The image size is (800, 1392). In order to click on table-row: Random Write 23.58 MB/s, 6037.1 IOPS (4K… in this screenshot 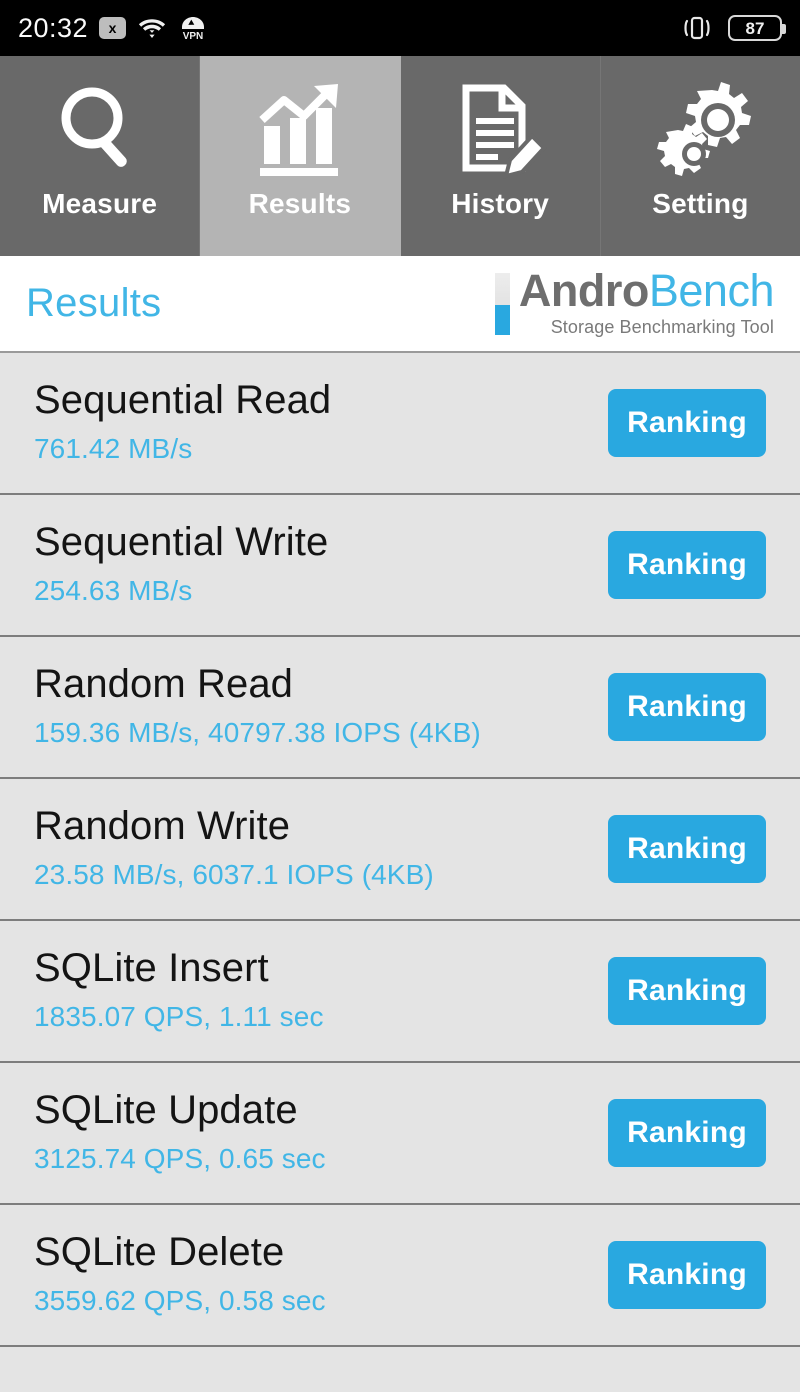, I will do `click(400, 850)`.